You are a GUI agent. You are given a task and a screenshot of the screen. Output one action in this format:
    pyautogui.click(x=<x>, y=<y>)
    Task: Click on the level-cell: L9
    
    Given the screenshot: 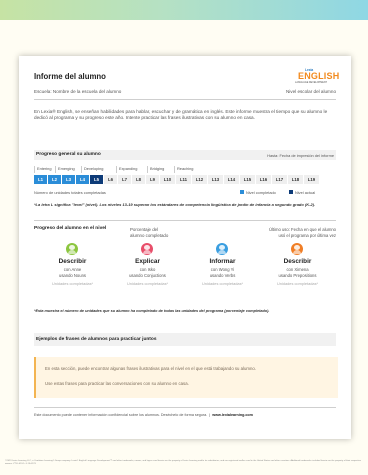 What is the action you would take?
    pyautogui.click(x=152, y=179)
    